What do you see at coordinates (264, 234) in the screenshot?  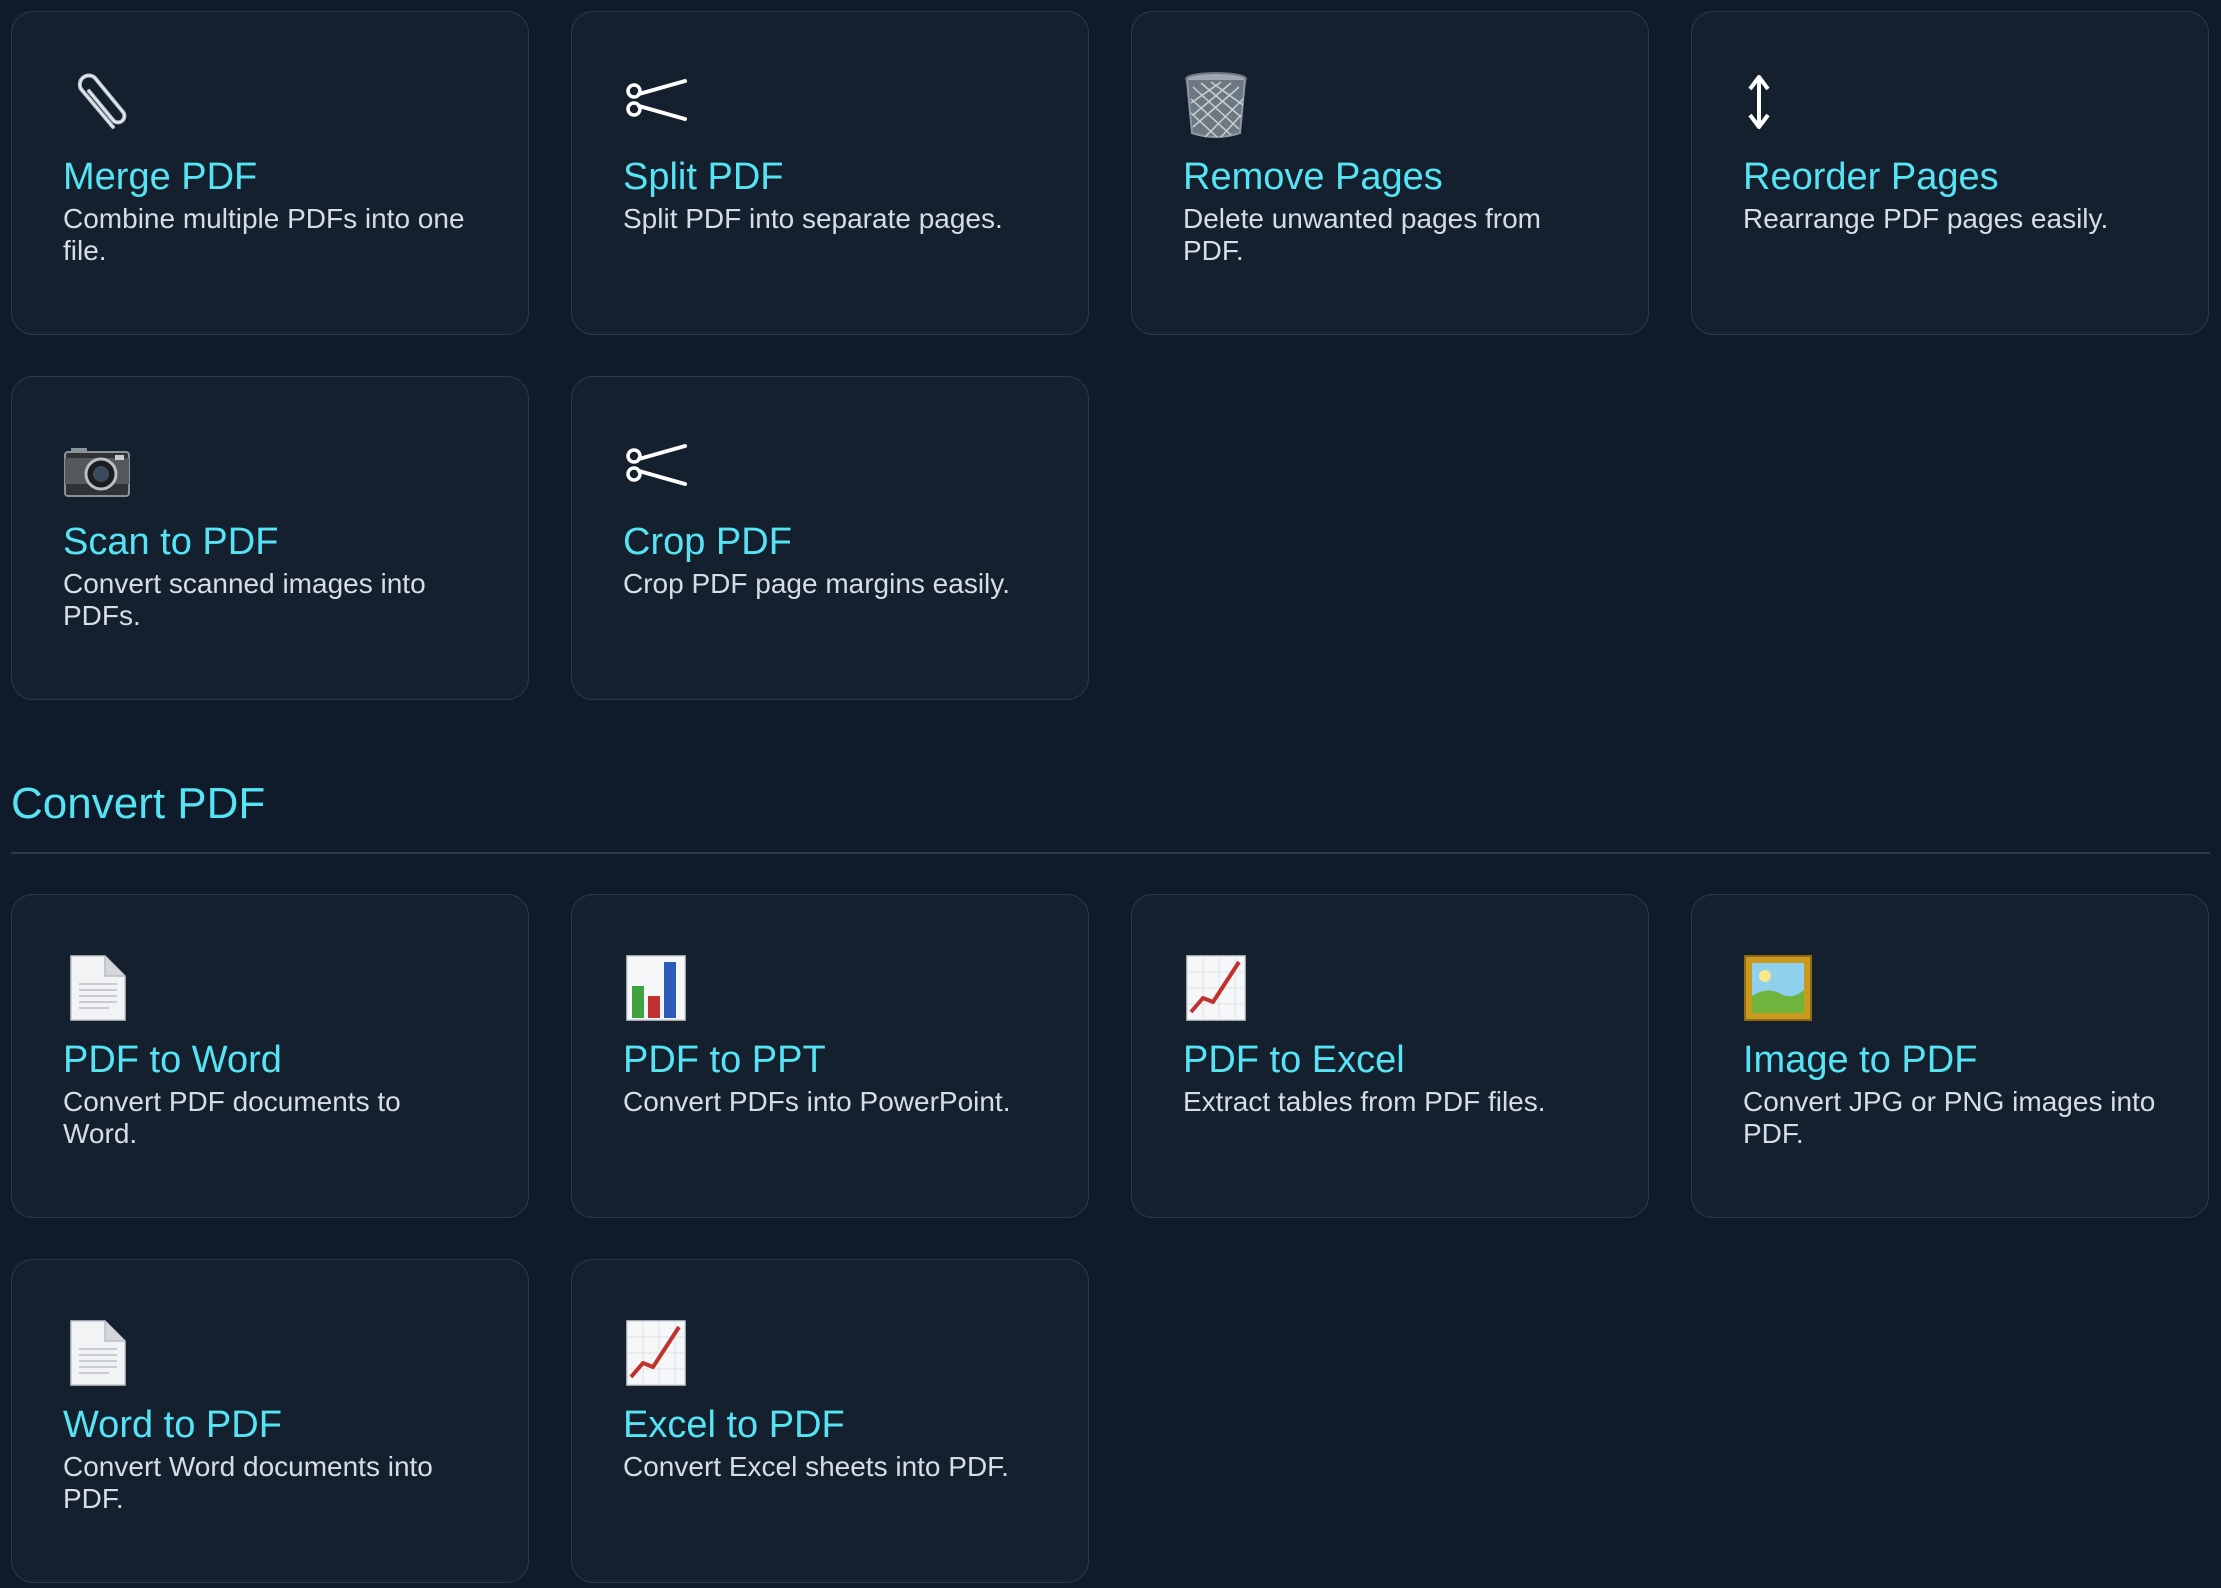 I see `card-description: Combine multiple PDFs into one file.` at bounding box center [264, 234].